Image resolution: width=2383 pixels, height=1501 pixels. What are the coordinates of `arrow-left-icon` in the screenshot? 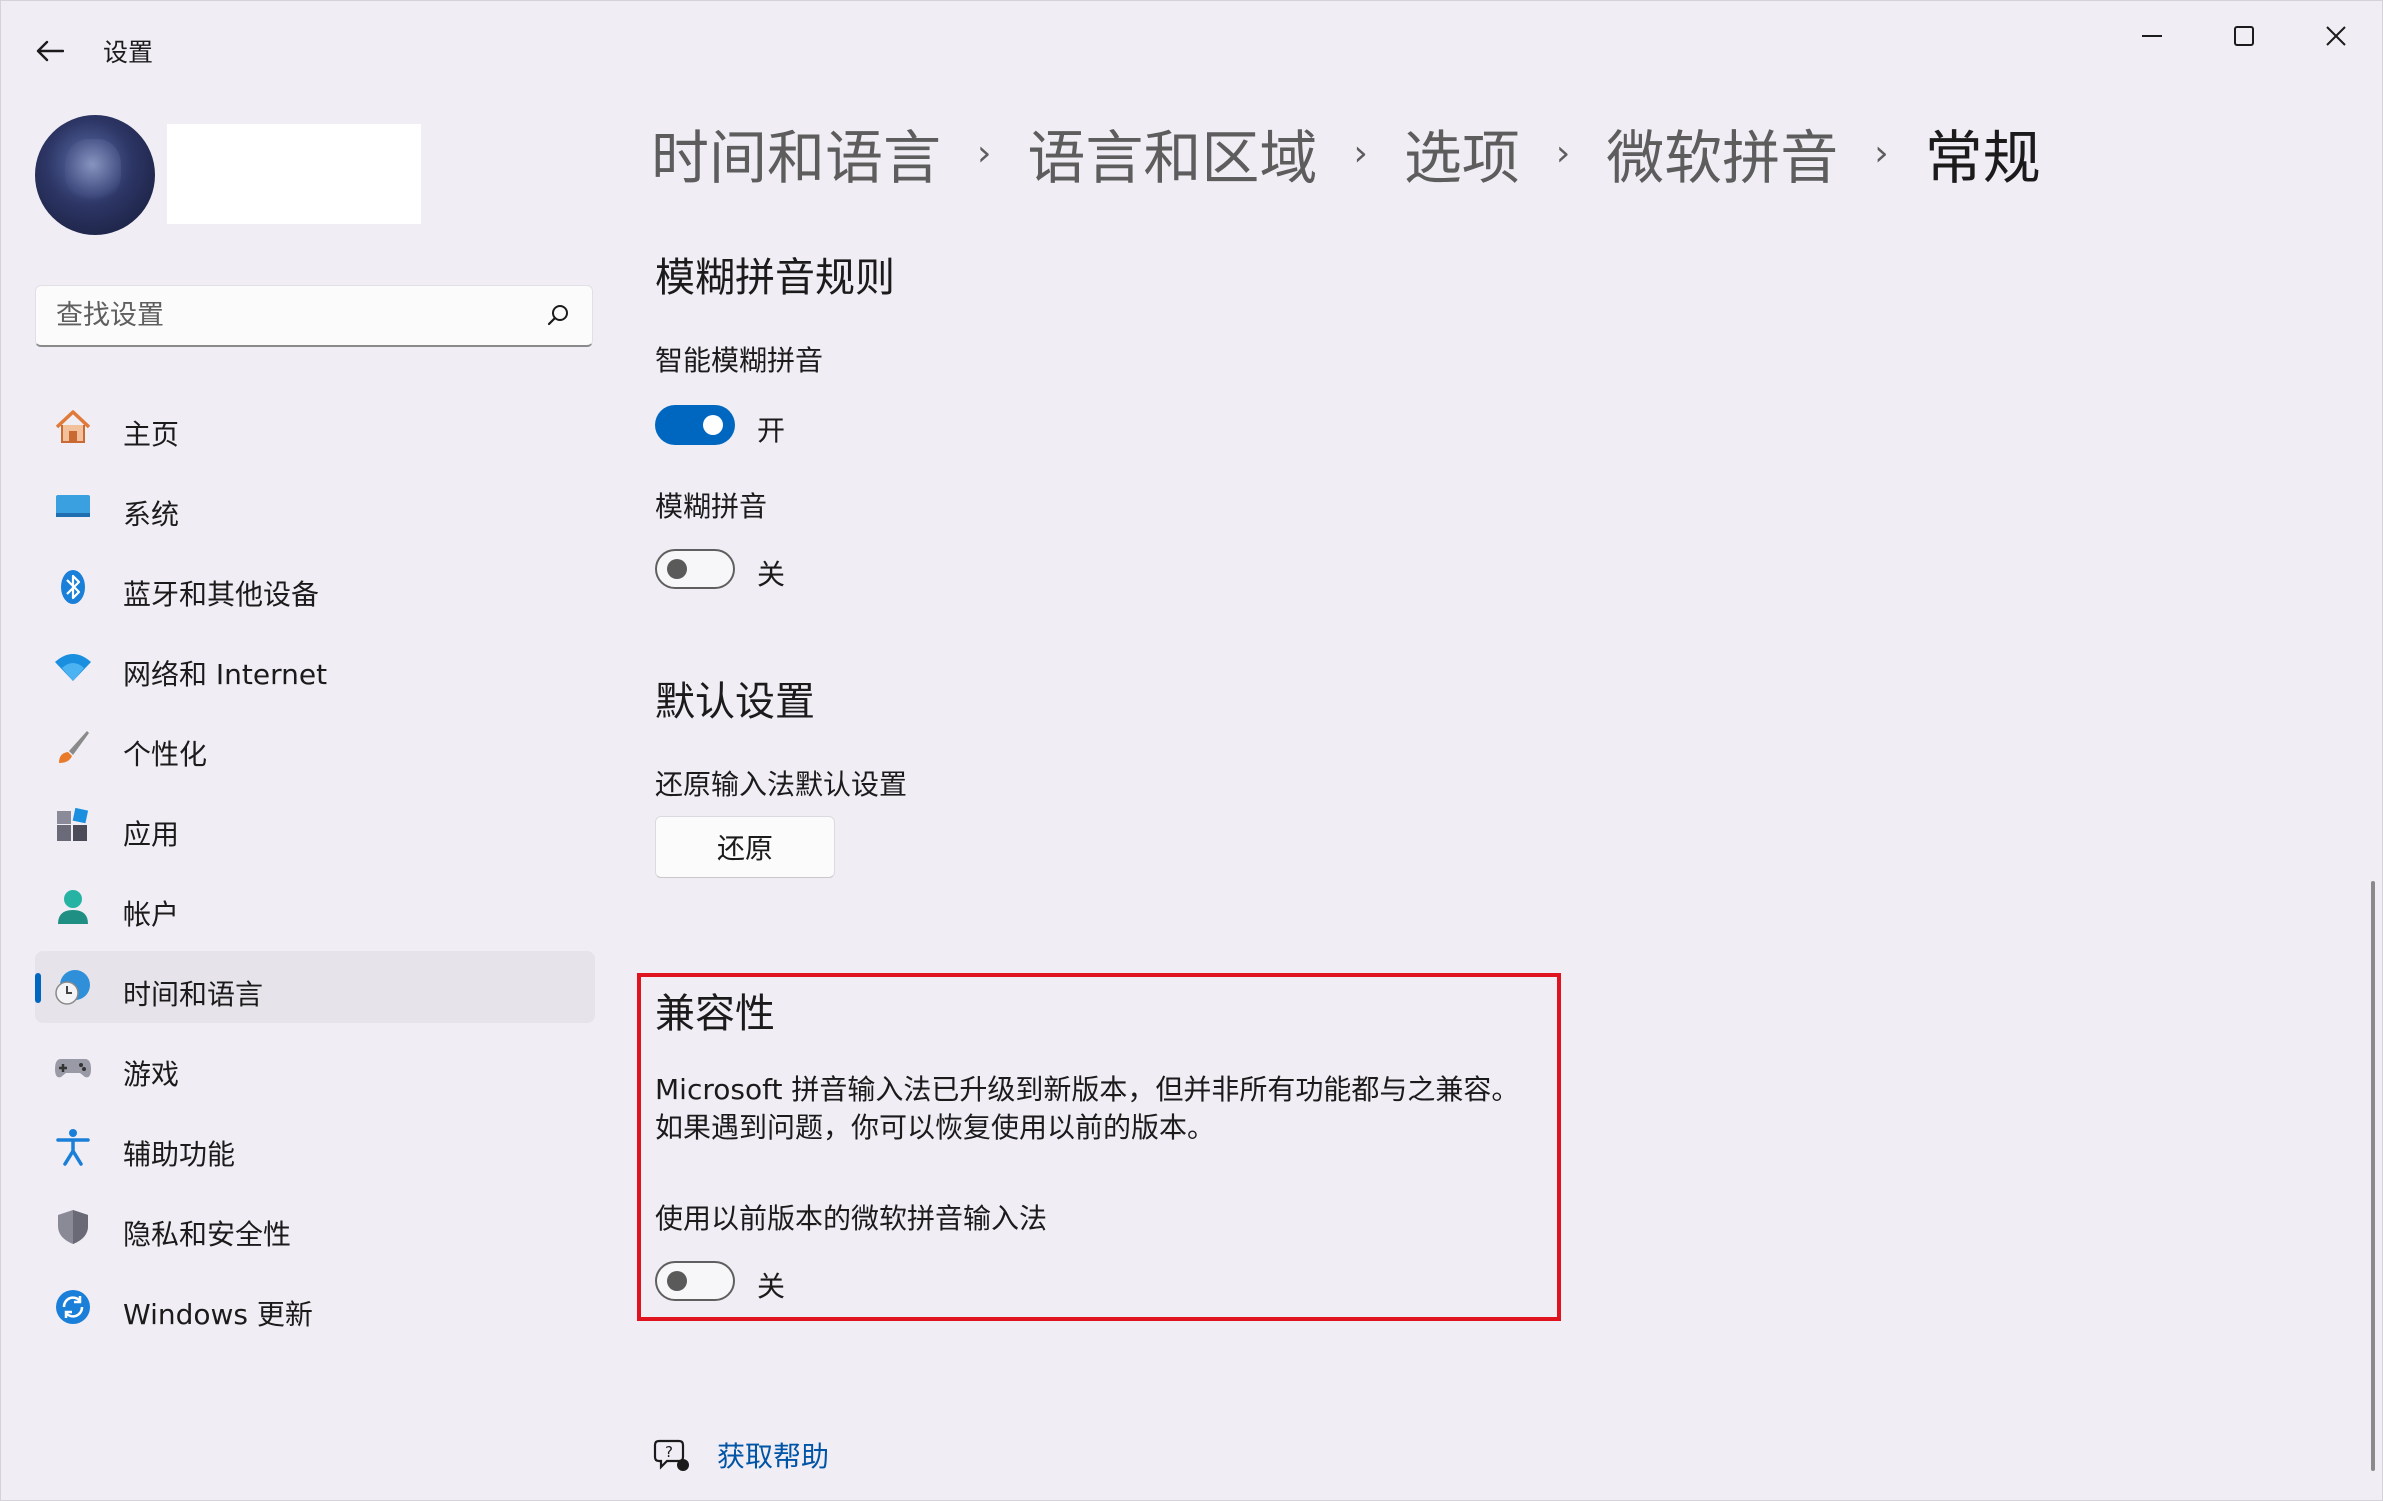 It's located at (50, 51).